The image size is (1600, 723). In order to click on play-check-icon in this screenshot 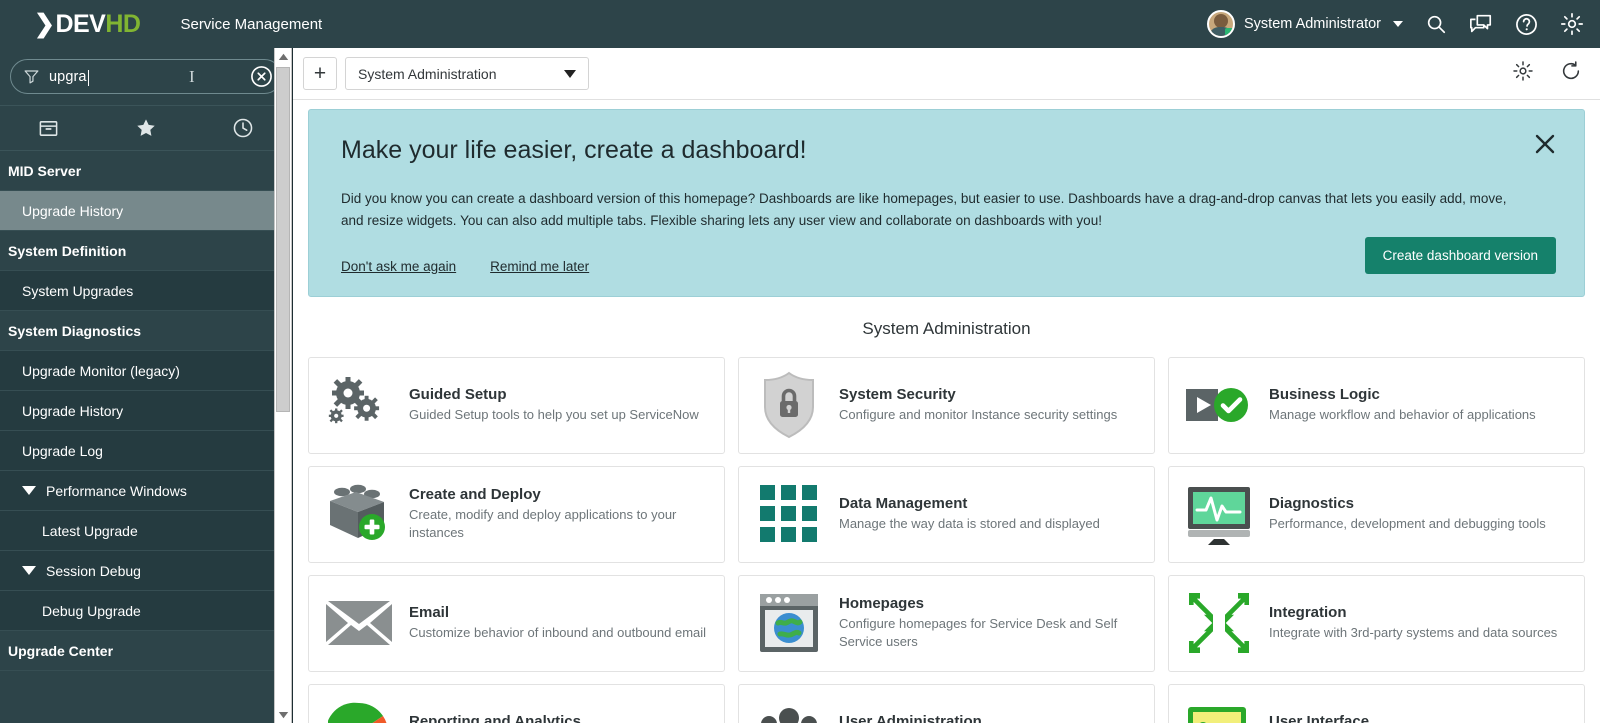, I will do `click(1219, 405)`.